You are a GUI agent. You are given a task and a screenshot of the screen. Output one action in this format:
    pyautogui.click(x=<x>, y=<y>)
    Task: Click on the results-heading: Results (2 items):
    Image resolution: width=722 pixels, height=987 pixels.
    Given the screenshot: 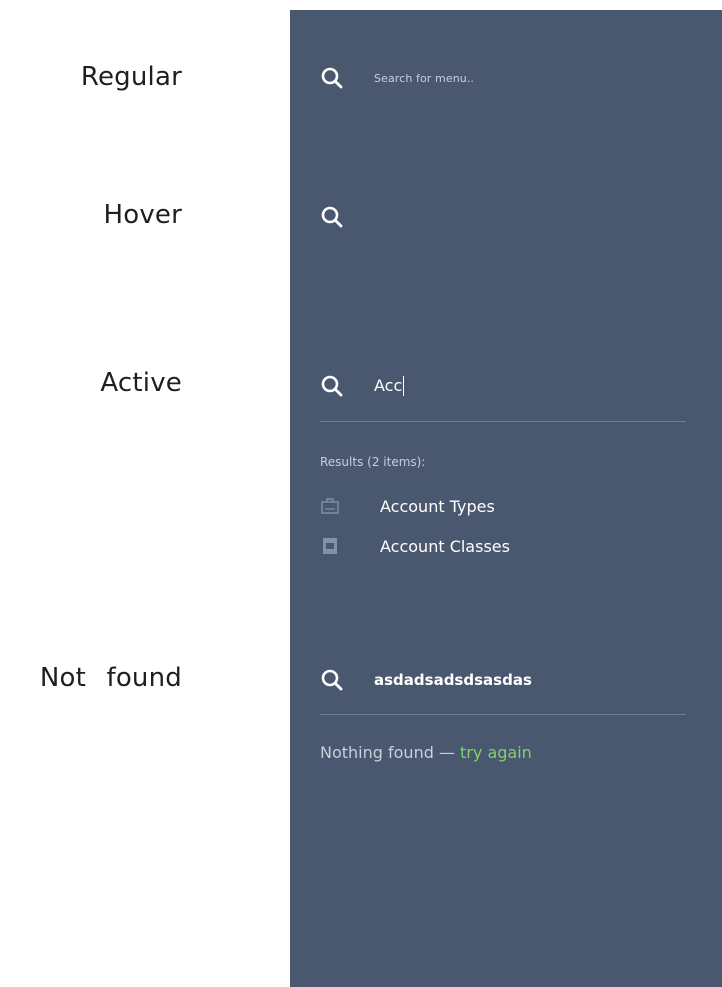 What is the action you would take?
    pyautogui.click(x=373, y=462)
    